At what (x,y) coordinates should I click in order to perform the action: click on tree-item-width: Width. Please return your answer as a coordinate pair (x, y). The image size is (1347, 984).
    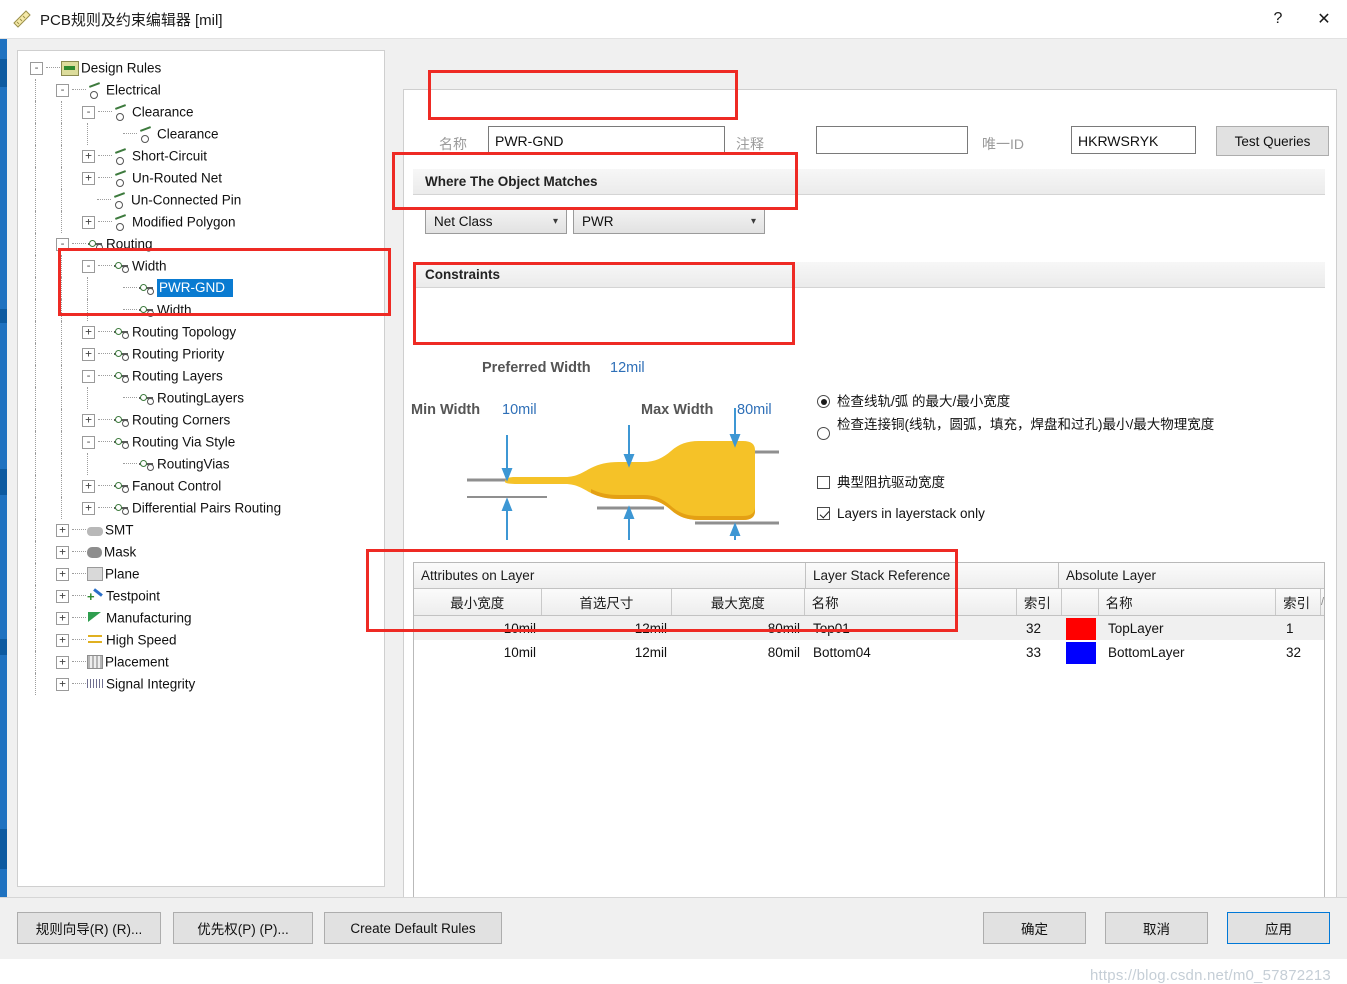
    Looking at the image, I should click on (201, 310).